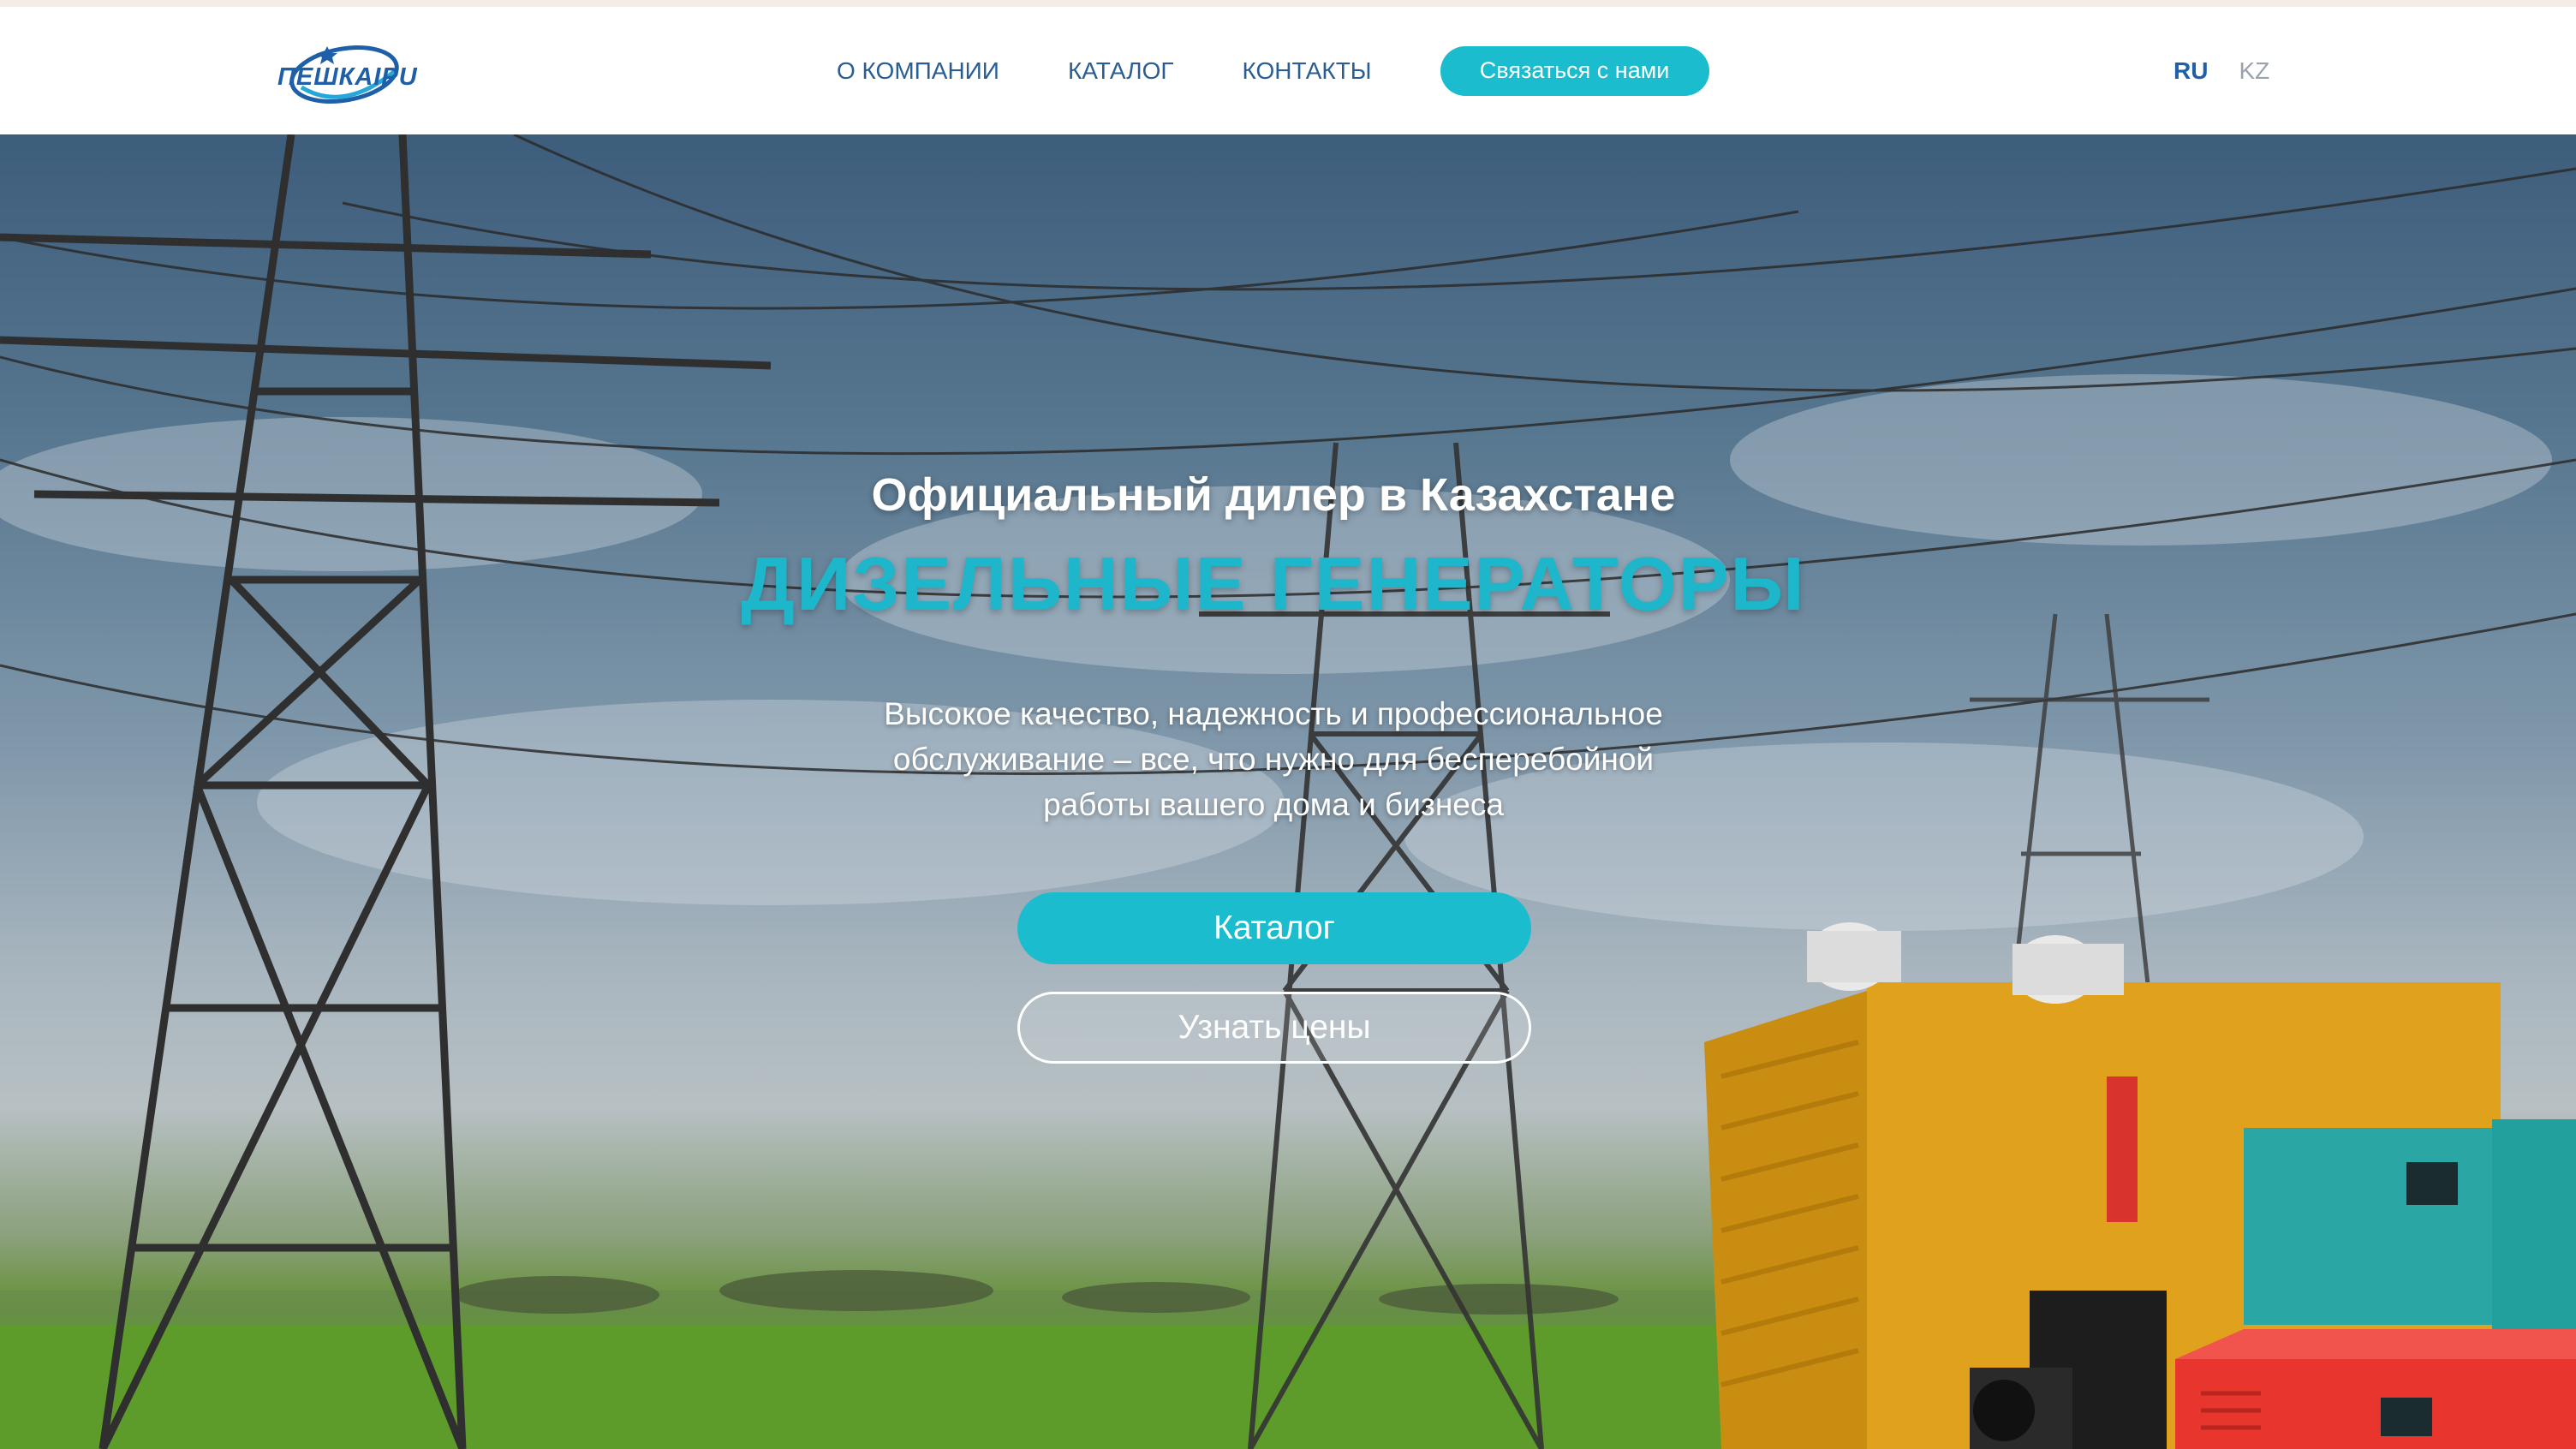 The width and height of the screenshot is (2576, 1449). I want to click on nav-item-contacts: КОНТАКТЫ, so click(1307, 71).